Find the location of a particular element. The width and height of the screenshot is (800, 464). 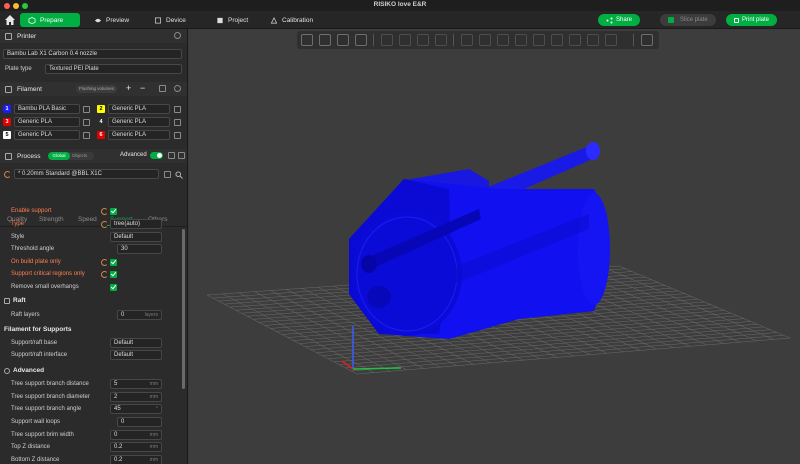

style-select: Default is located at coordinates (136, 237).